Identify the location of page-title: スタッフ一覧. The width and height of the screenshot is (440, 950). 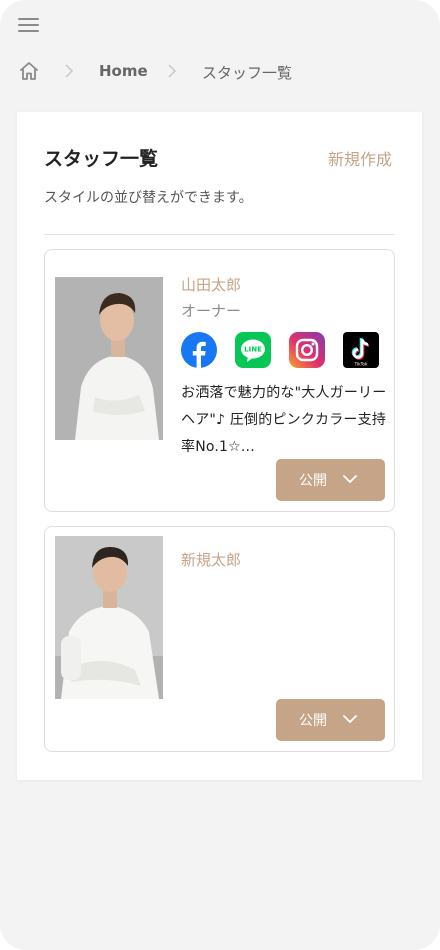
(101, 159).